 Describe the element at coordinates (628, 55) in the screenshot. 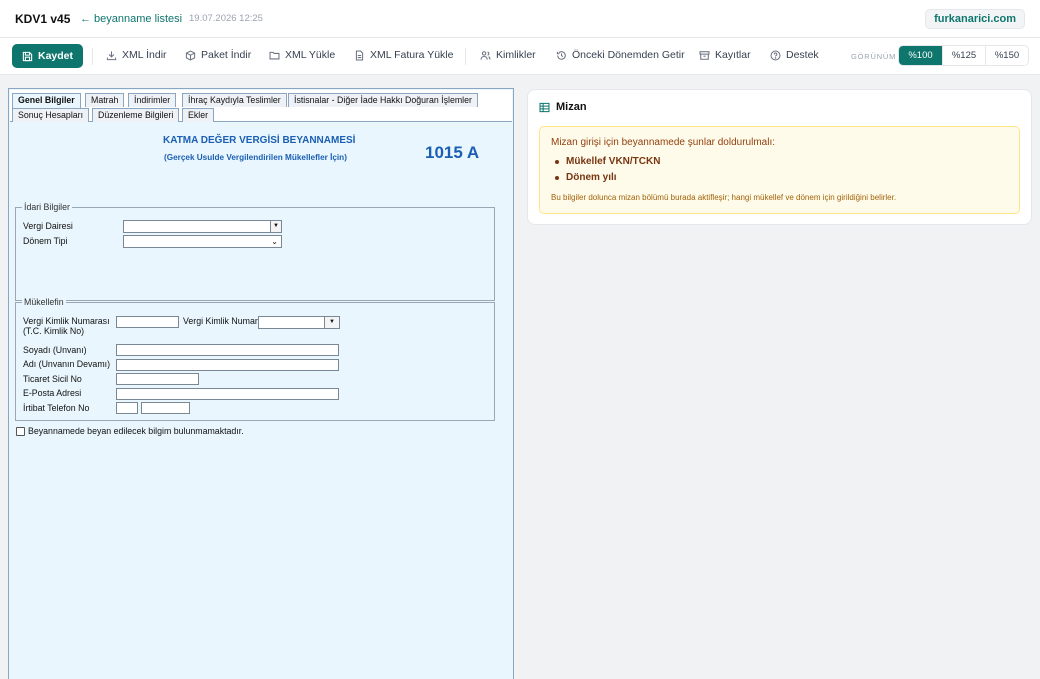

I see `previous-period-label: Önceki Dönemden Getir` at that location.